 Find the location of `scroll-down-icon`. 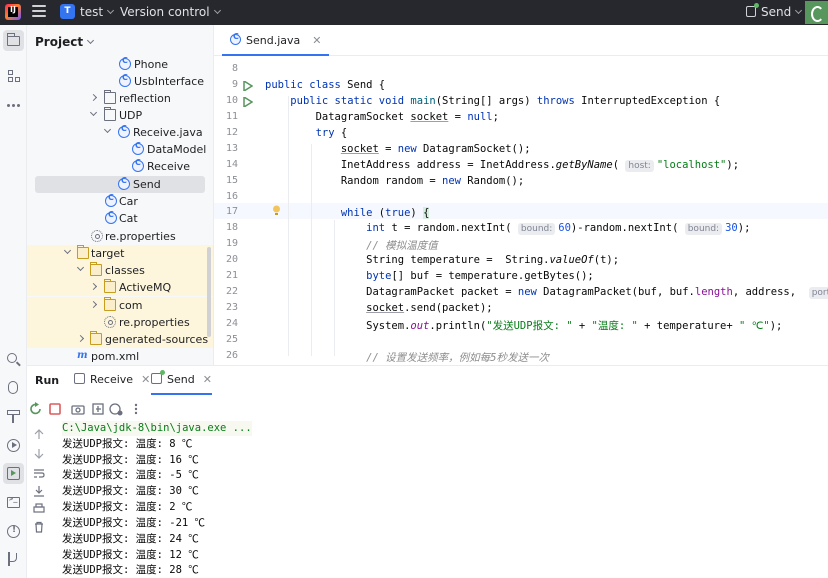

scroll-down-icon is located at coordinates (39, 455).